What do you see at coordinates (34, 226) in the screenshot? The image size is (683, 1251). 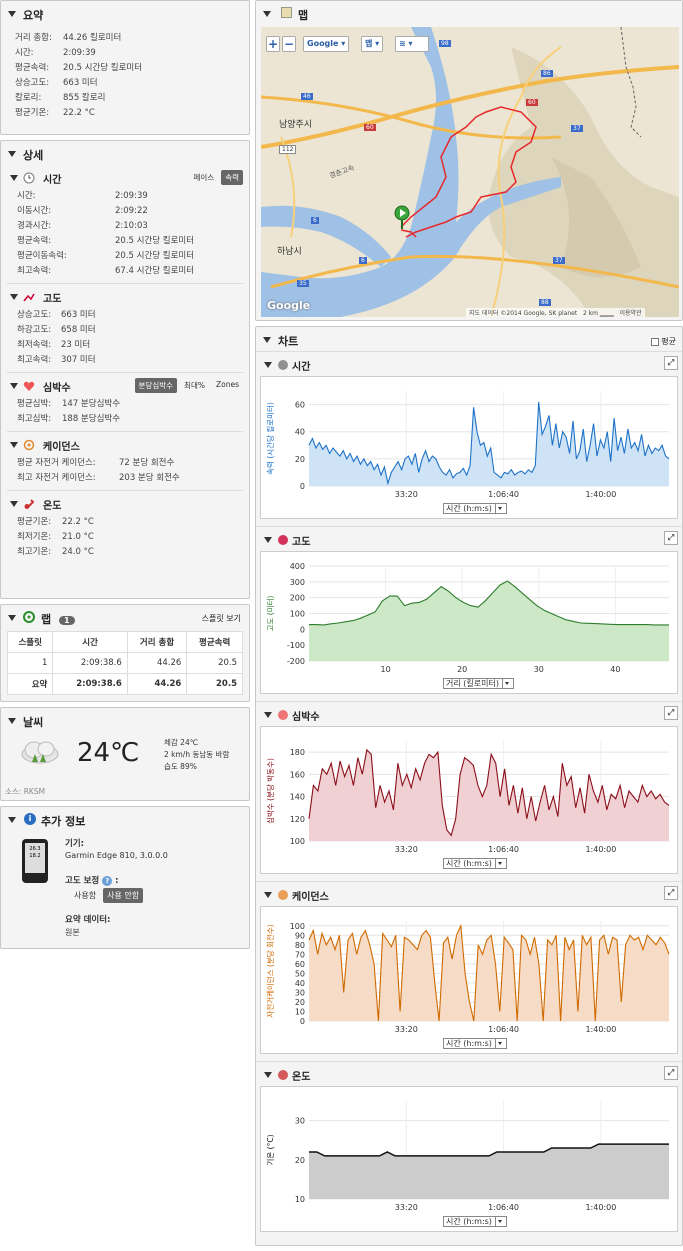 I see `stat-key: 경과시간:` at bounding box center [34, 226].